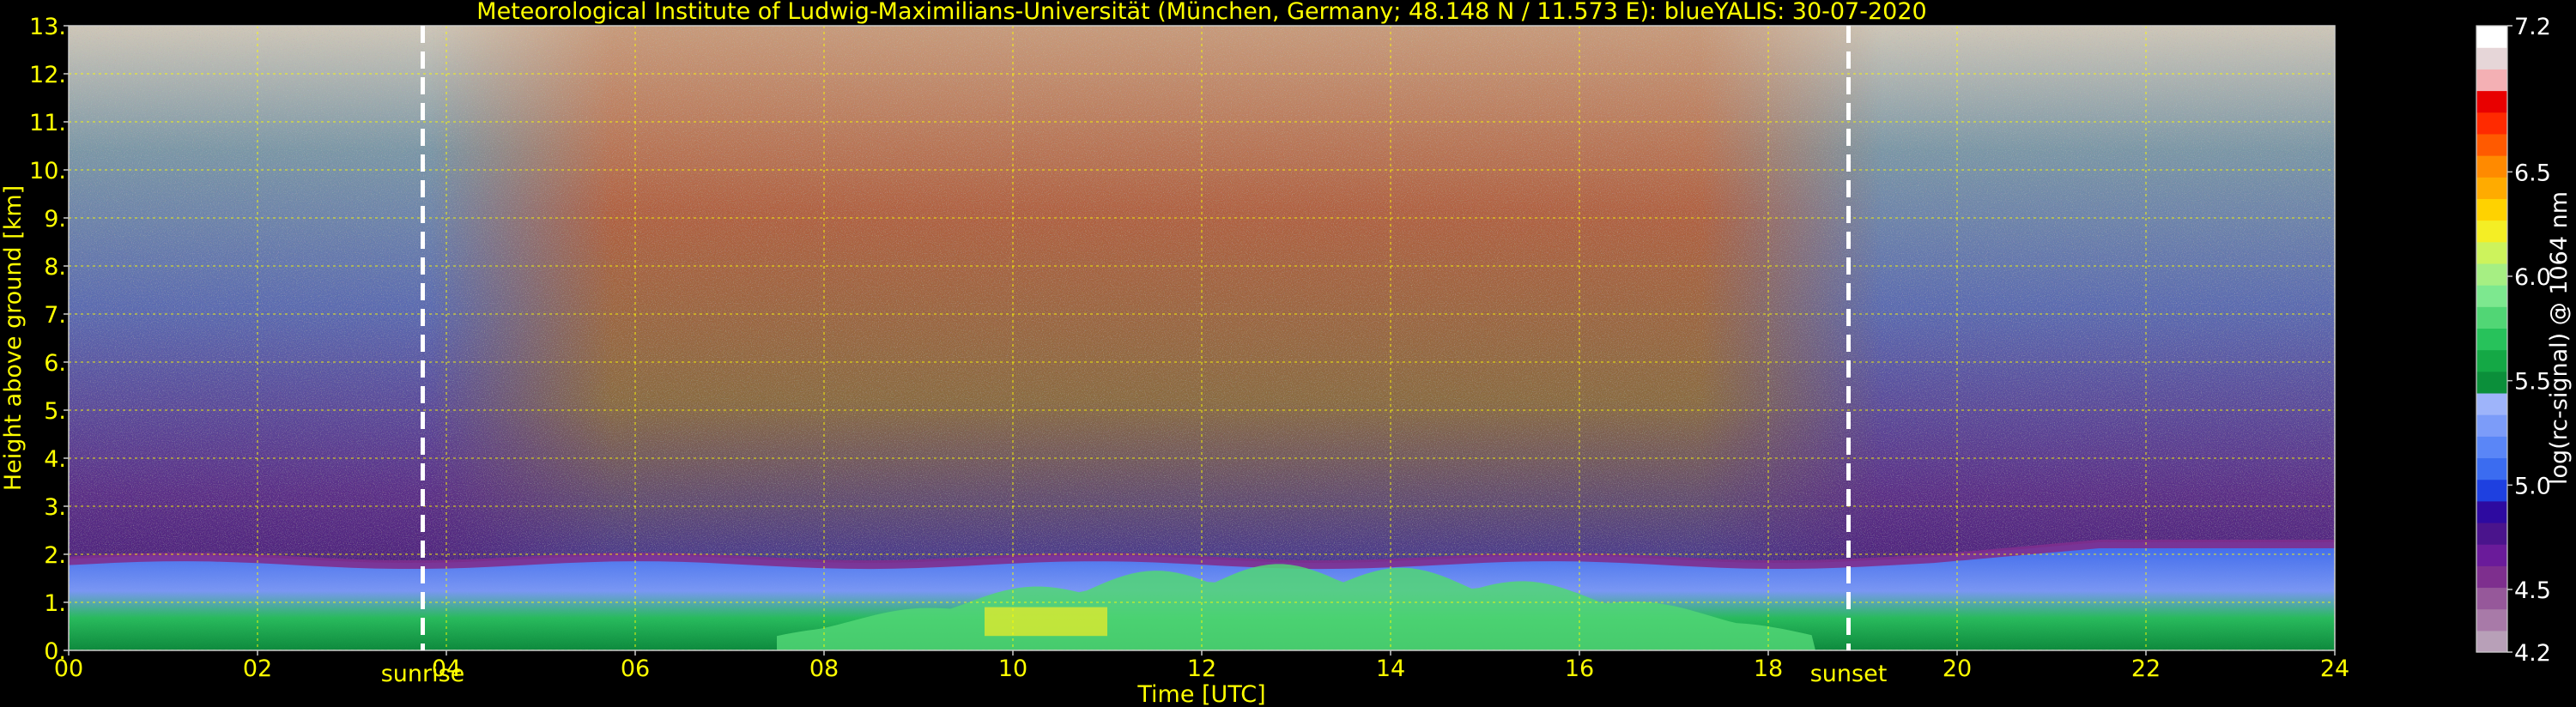 This screenshot has height=707, width=2576. What do you see at coordinates (49, 339) in the screenshot?
I see `y-axis: 0. 1. 2. 3. 4. 5. 6. 7. 8. 9. 10. 11. 12. 13.` at bounding box center [49, 339].